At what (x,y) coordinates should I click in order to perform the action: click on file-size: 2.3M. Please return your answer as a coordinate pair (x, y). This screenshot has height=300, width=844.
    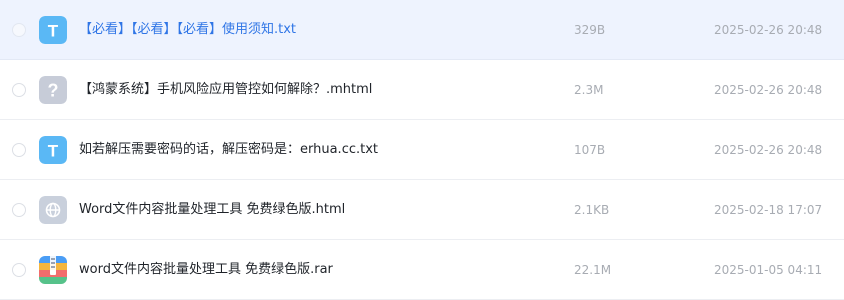
    Looking at the image, I should click on (589, 90).